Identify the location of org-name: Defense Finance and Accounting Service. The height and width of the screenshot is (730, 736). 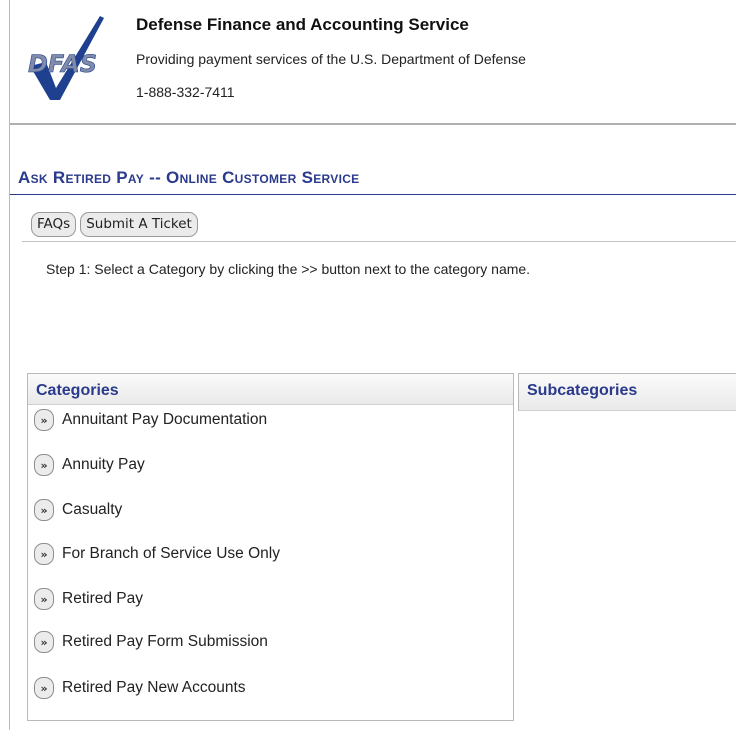
(302, 24).